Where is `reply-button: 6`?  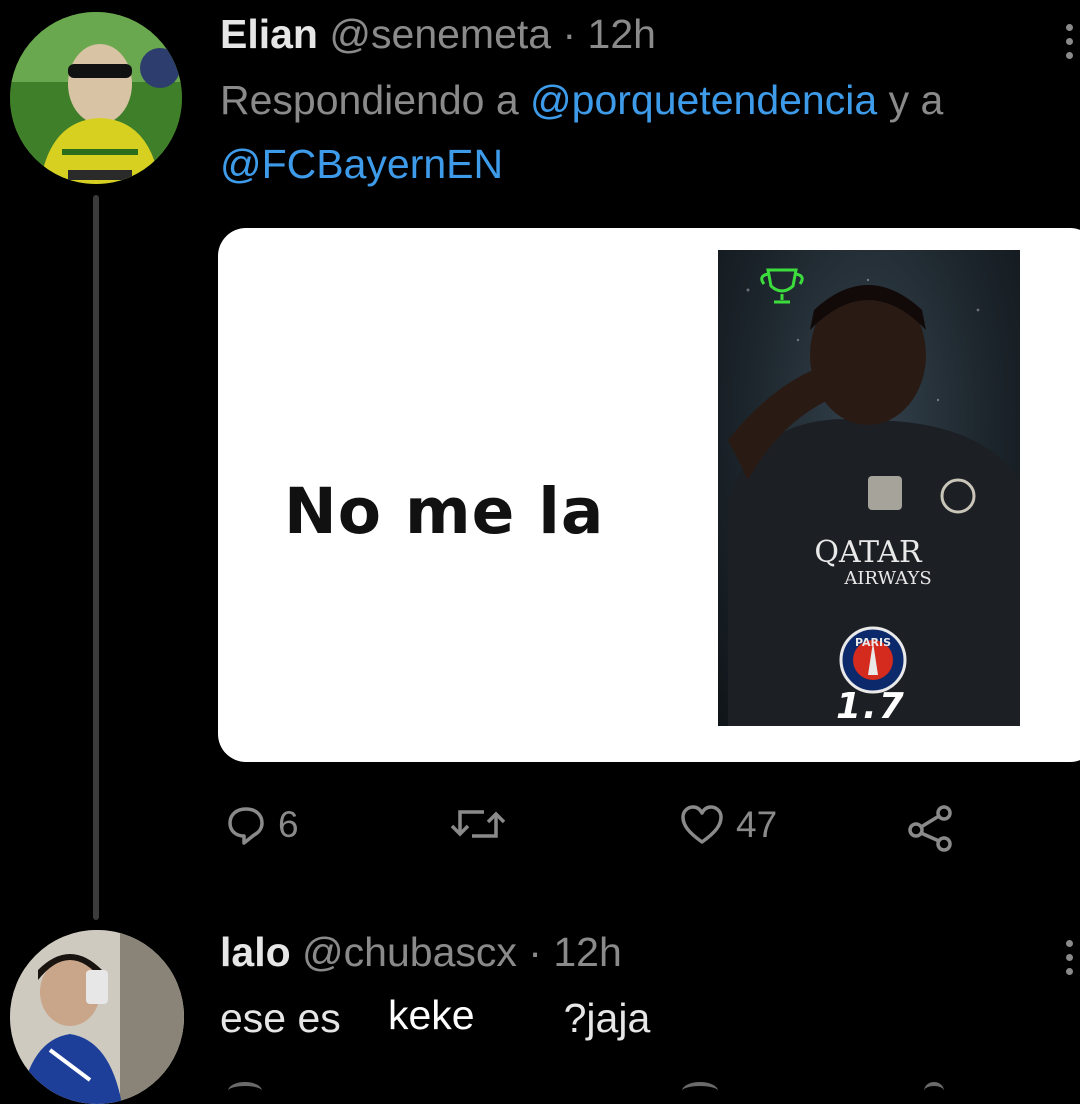 reply-button: 6 is located at coordinates (262, 825).